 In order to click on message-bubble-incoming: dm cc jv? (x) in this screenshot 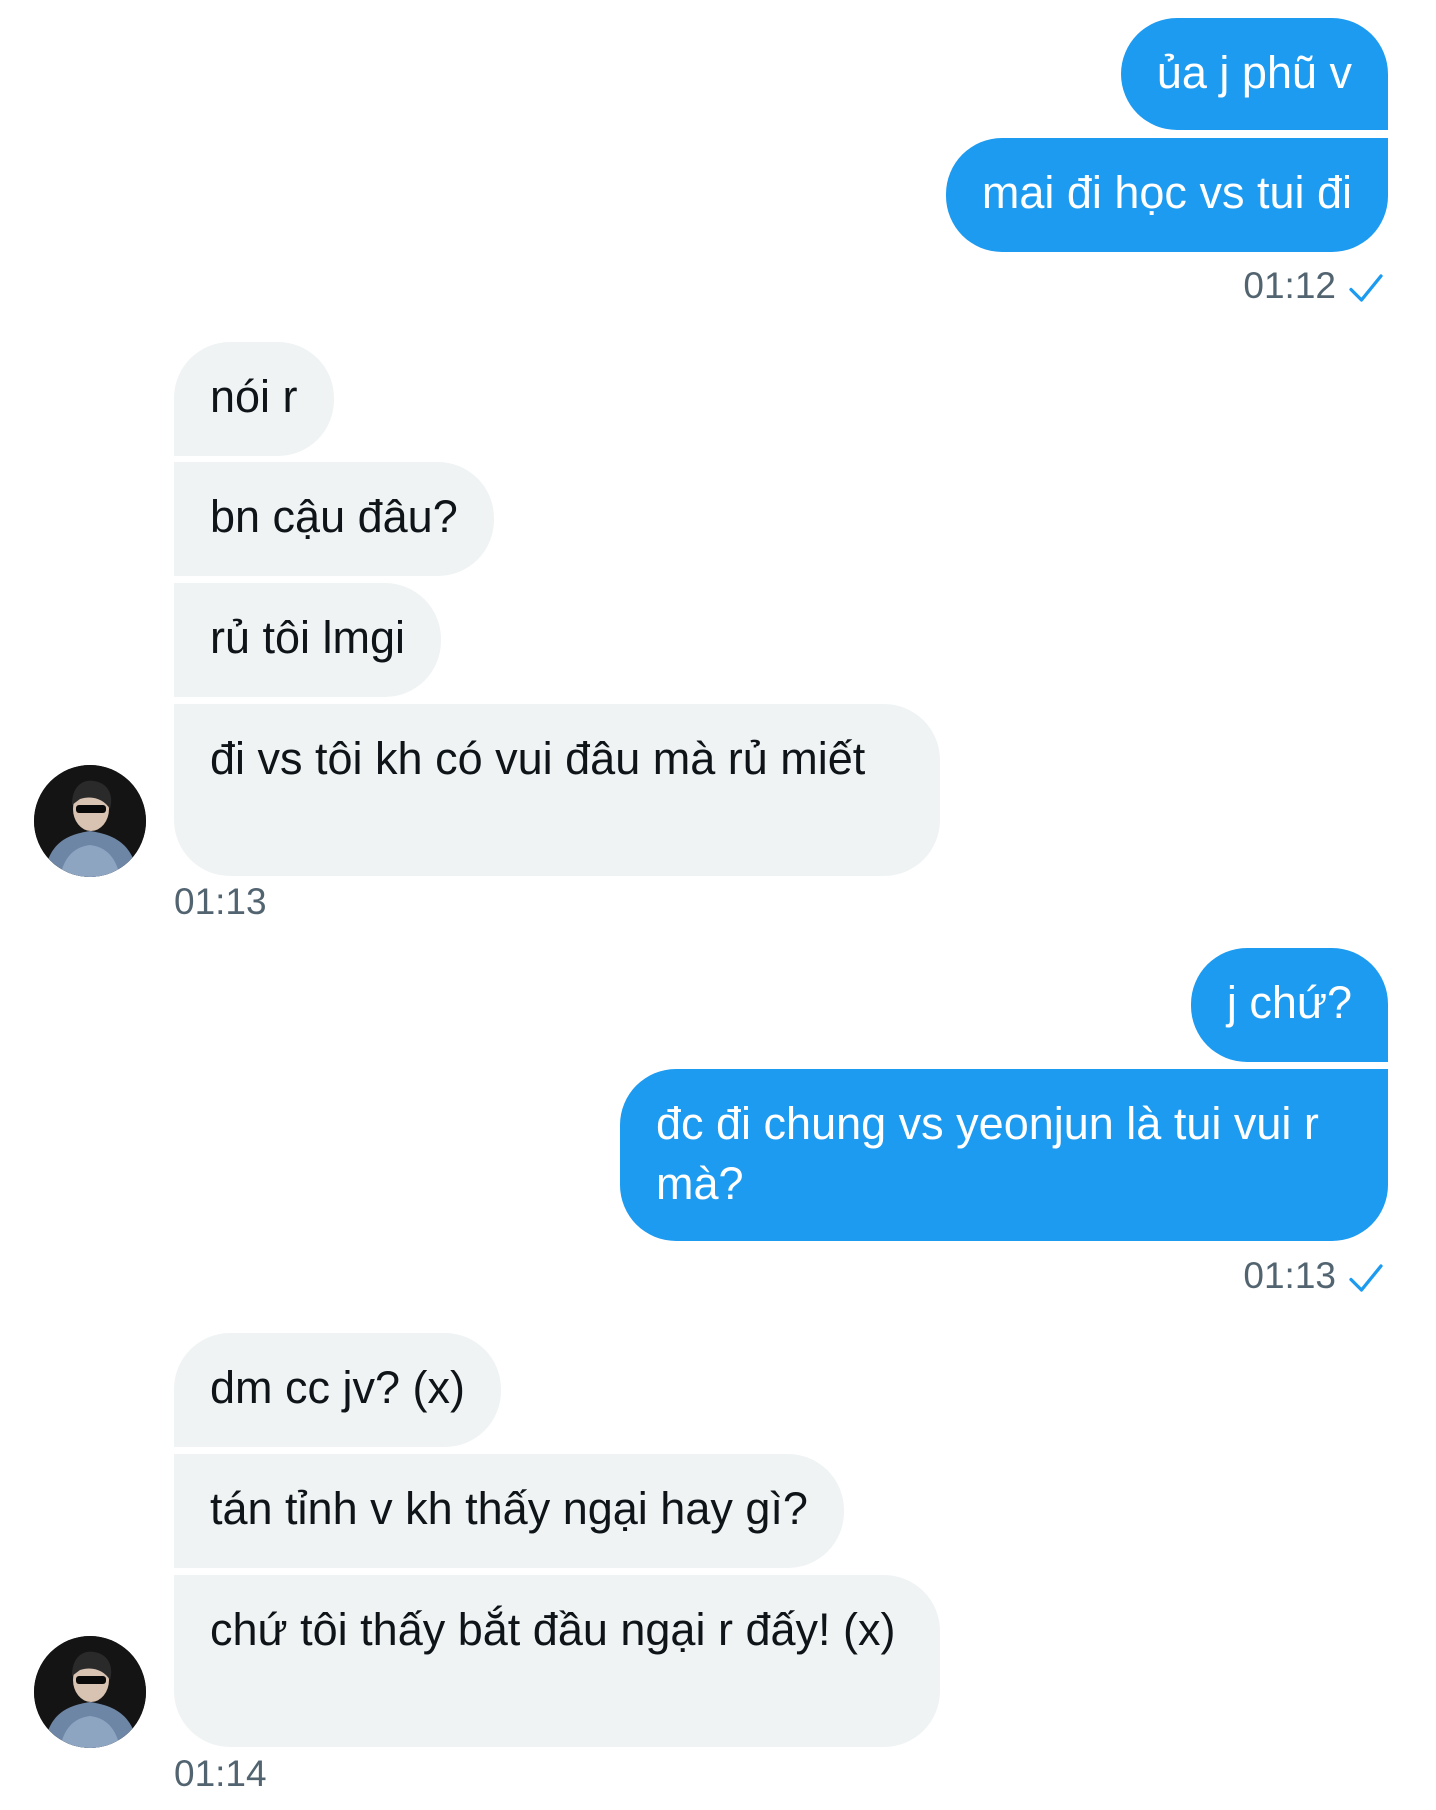, I will do `click(338, 1390)`.